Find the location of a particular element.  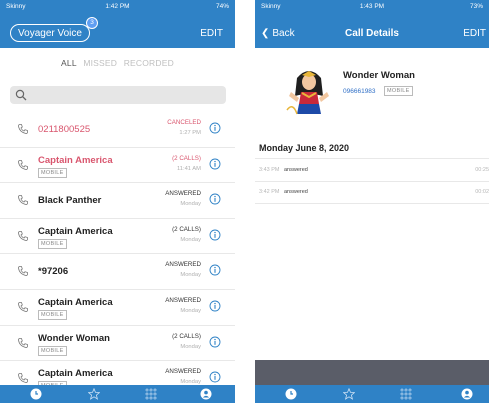

call-time: 11:41 AM is located at coordinates (188, 168).